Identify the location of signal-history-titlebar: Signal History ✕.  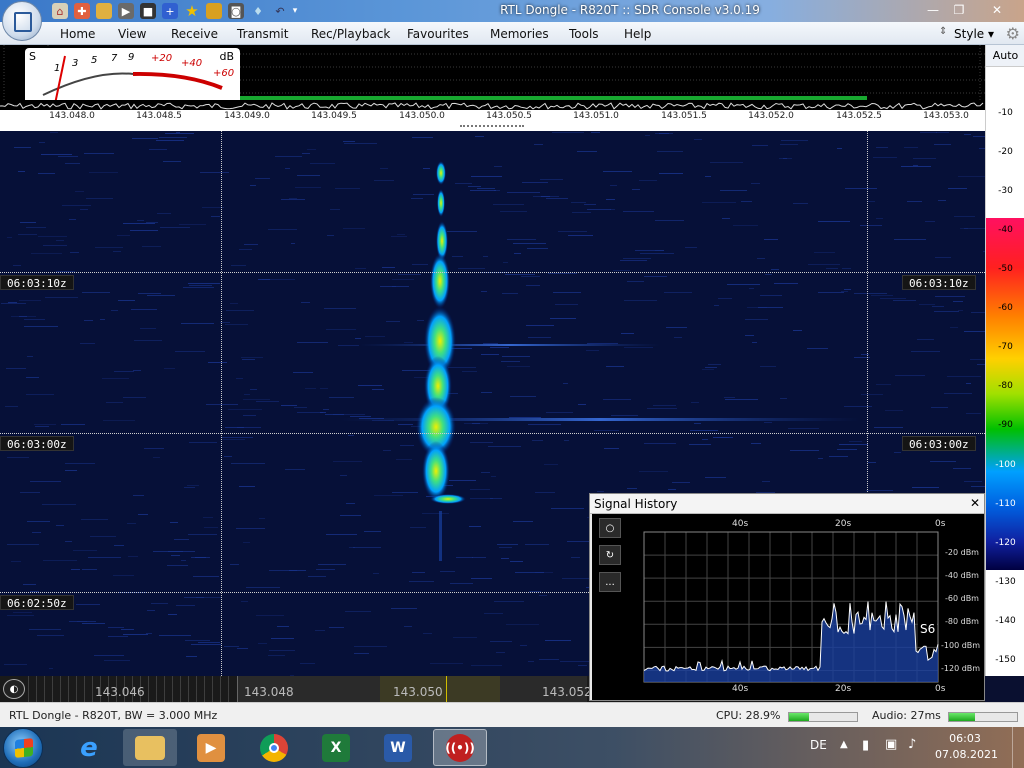
(787, 504).